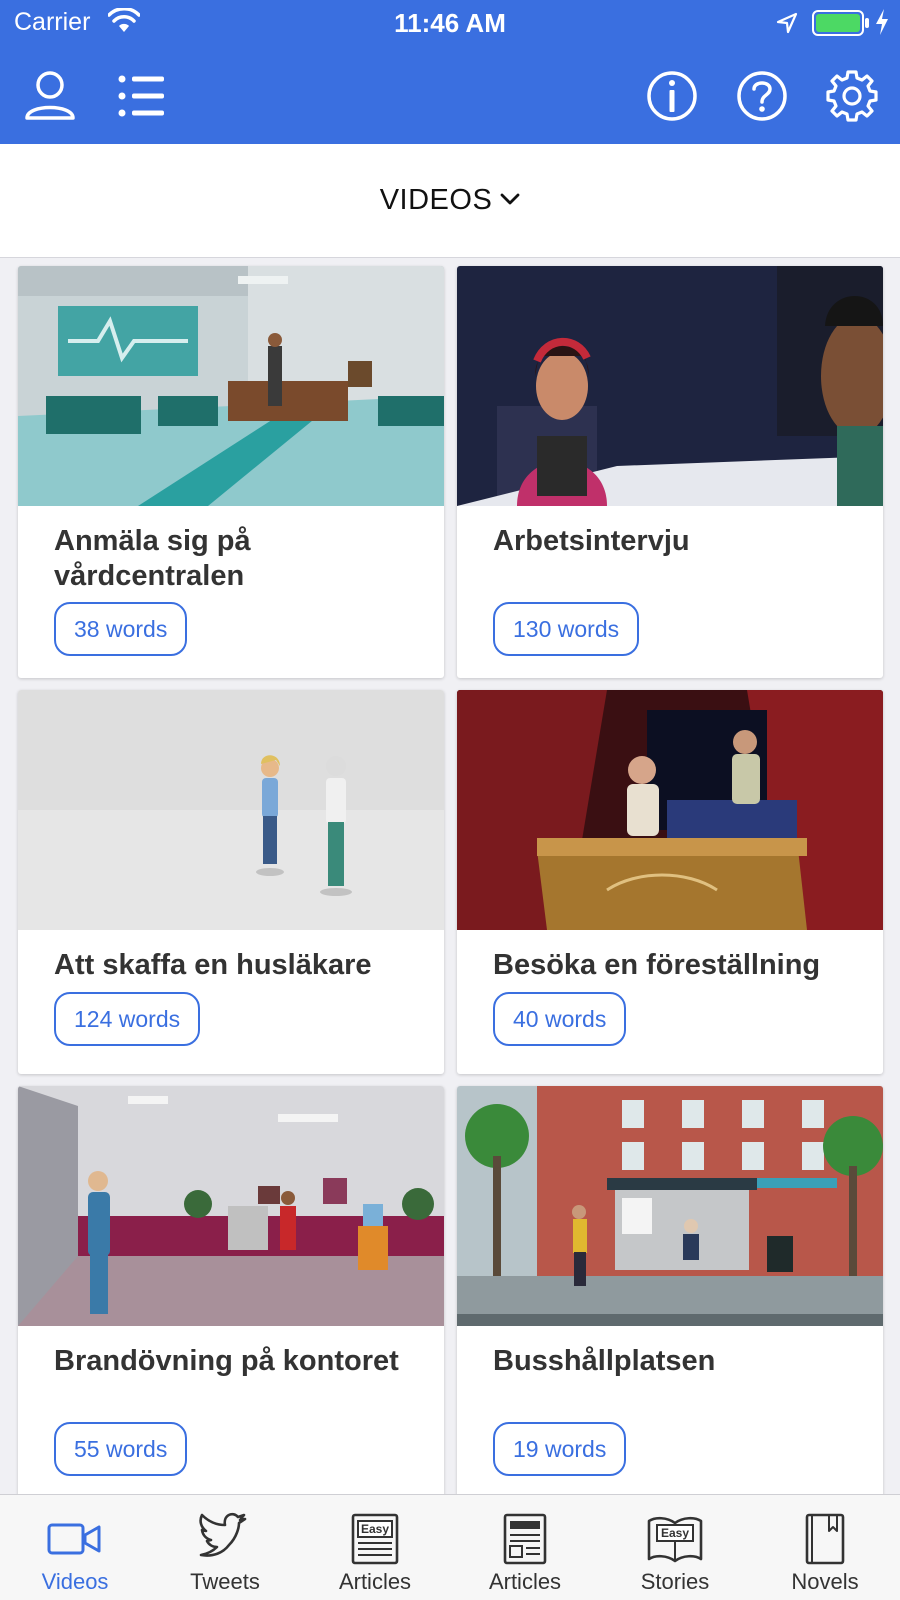  I want to click on list-button, so click(140, 96).